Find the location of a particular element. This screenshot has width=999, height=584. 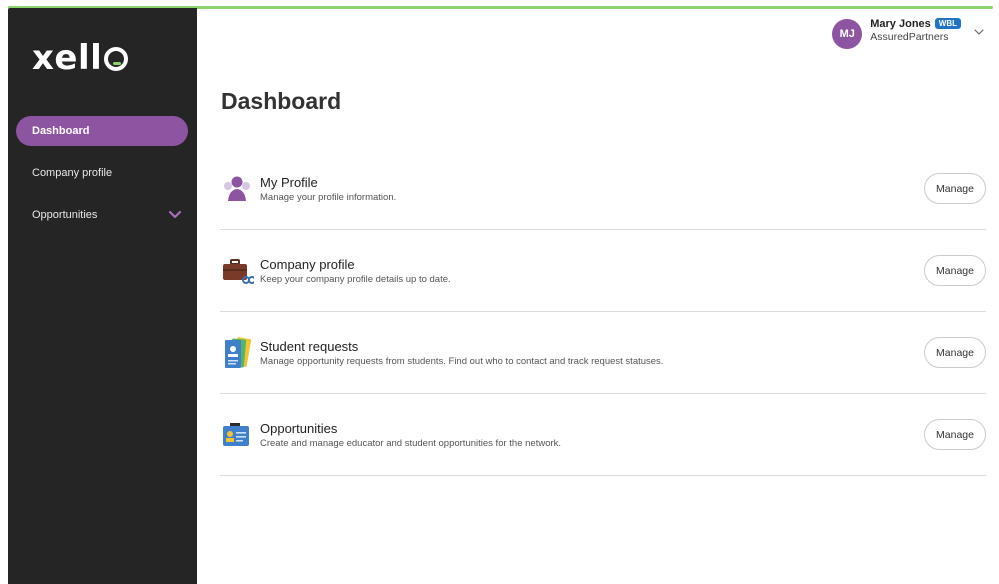

briefcase-icon is located at coordinates (237, 271).